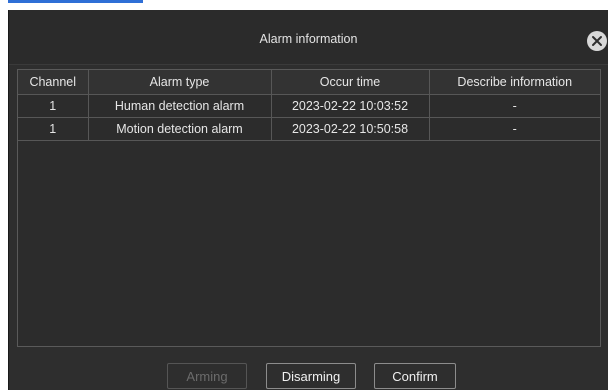 This screenshot has height=390, width=608. I want to click on arming-button: Arming, so click(207, 376).